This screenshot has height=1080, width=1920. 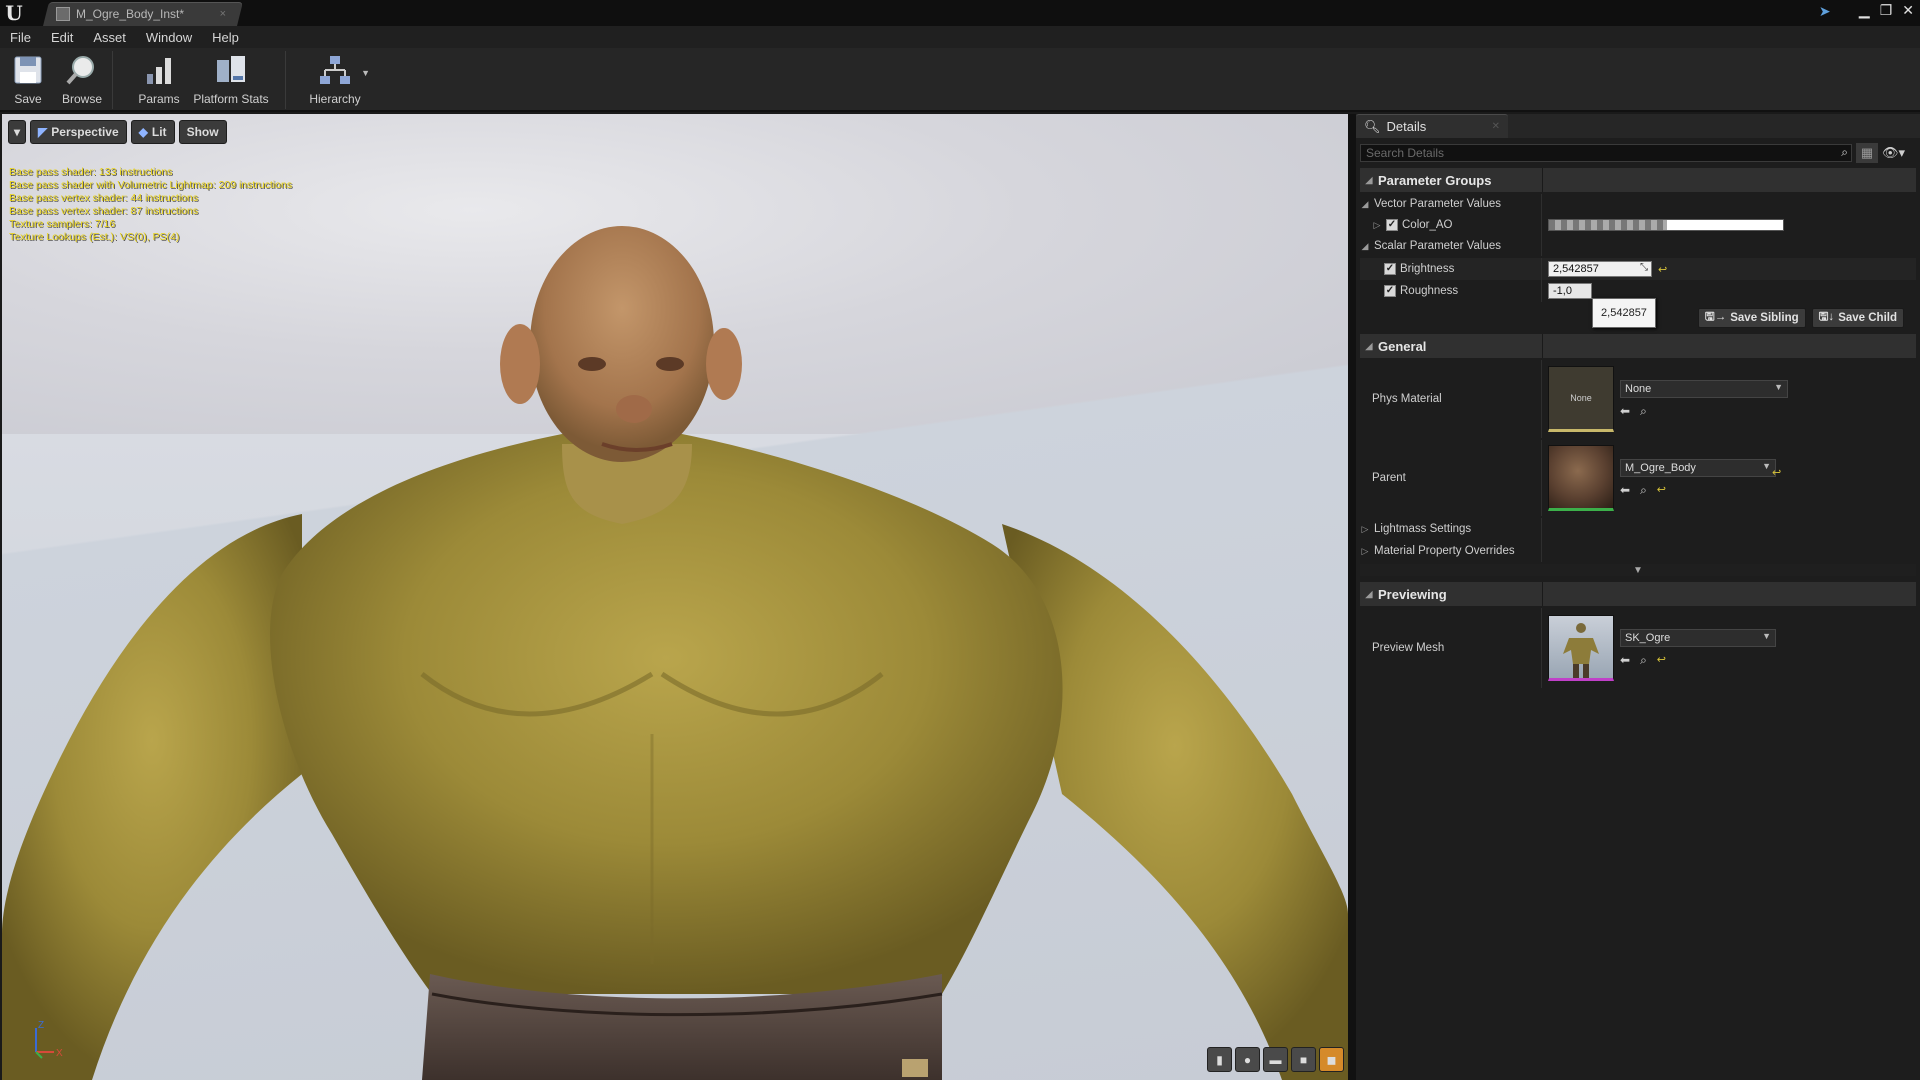 I want to click on chevron-down-icon: ▼, so click(x=1766, y=465).